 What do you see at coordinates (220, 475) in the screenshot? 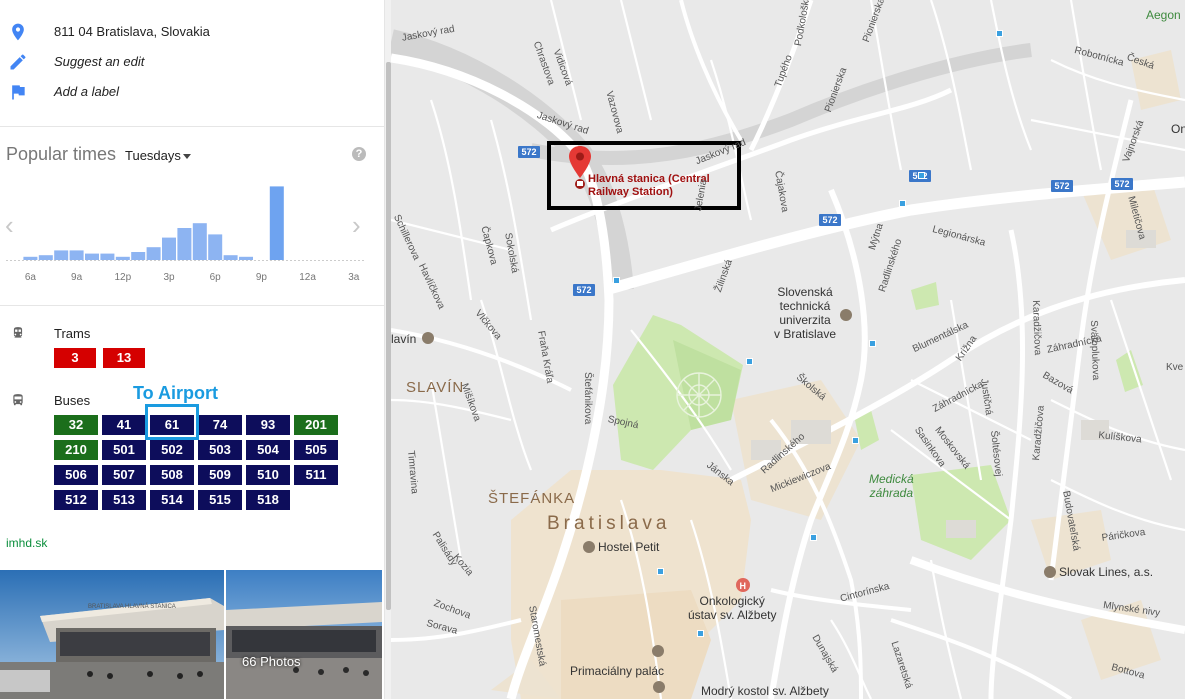
I see `bus-line-badge: 509` at bounding box center [220, 475].